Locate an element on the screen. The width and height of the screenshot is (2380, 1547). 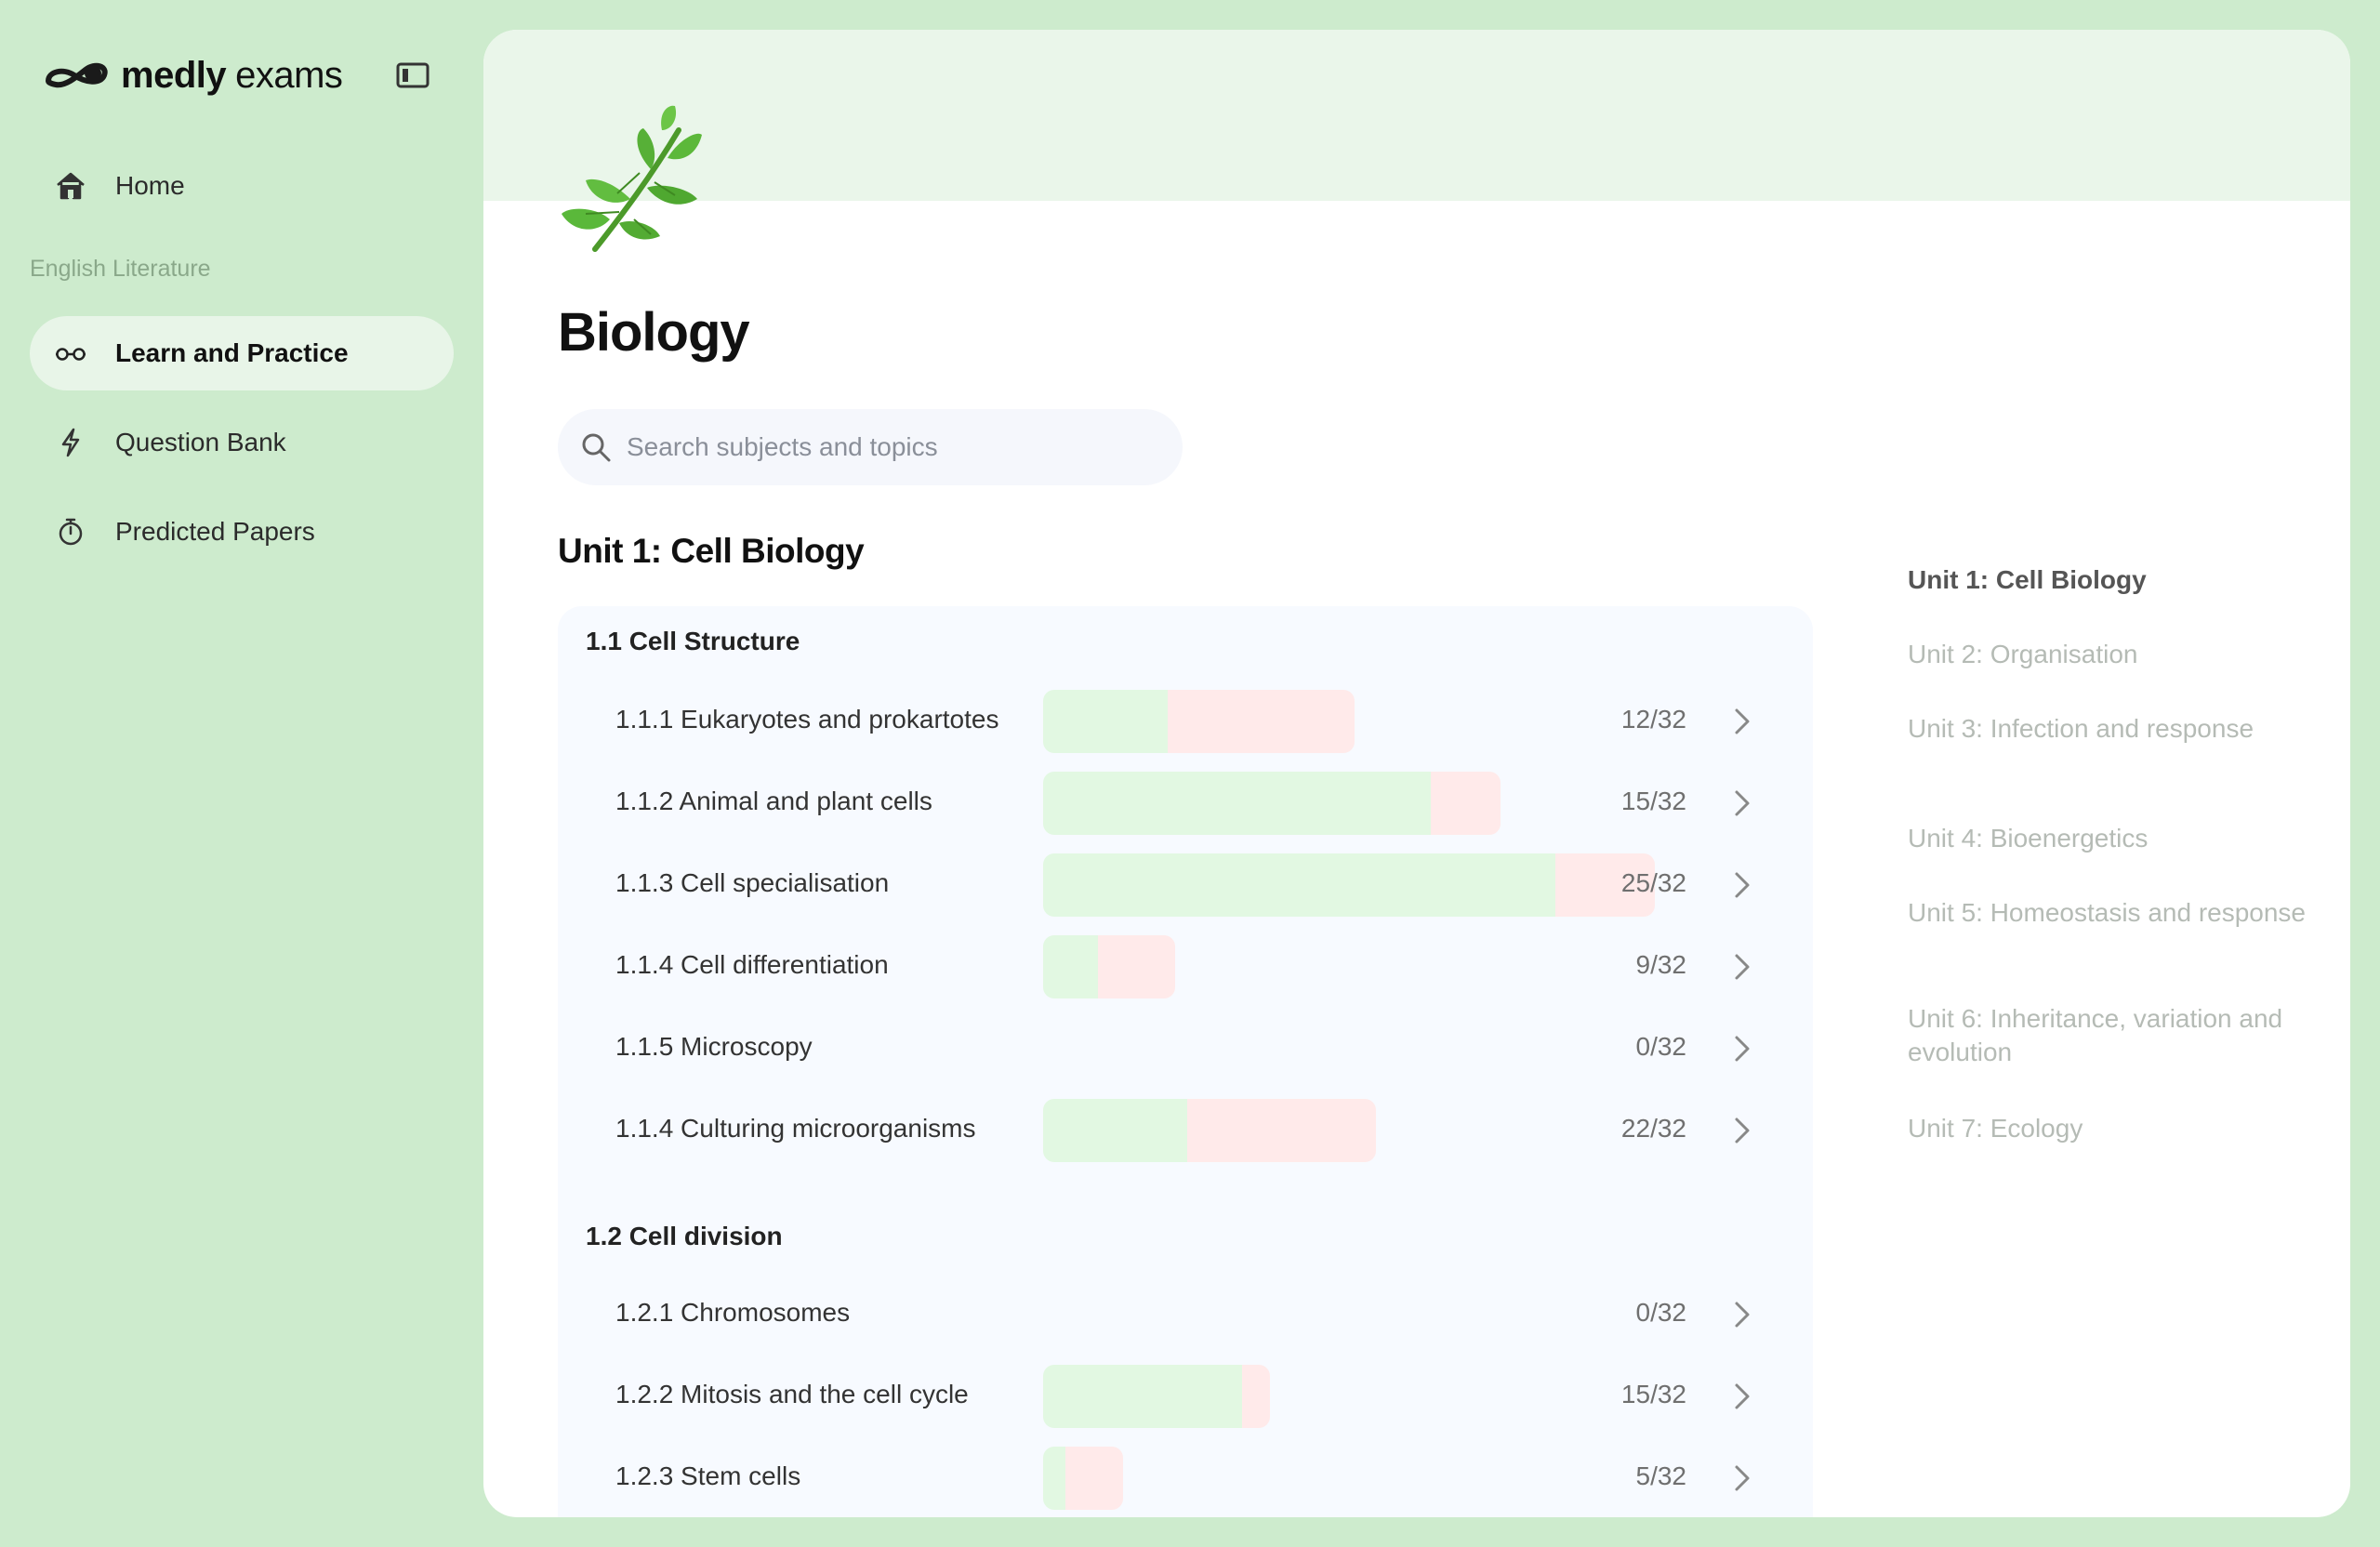
topic-row: 1.1.3 Cell specialisation 25/32 is located at coordinates (1185, 885).